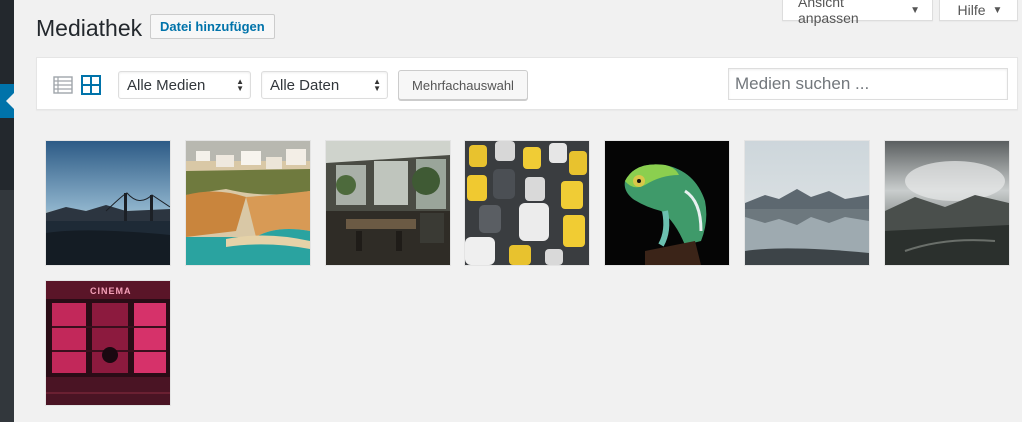 The width and height of the screenshot is (1022, 422). What do you see at coordinates (463, 85) in the screenshot?
I see `bulk-select-button: Mehrfachauswahl` at bounding box center [463, 85].